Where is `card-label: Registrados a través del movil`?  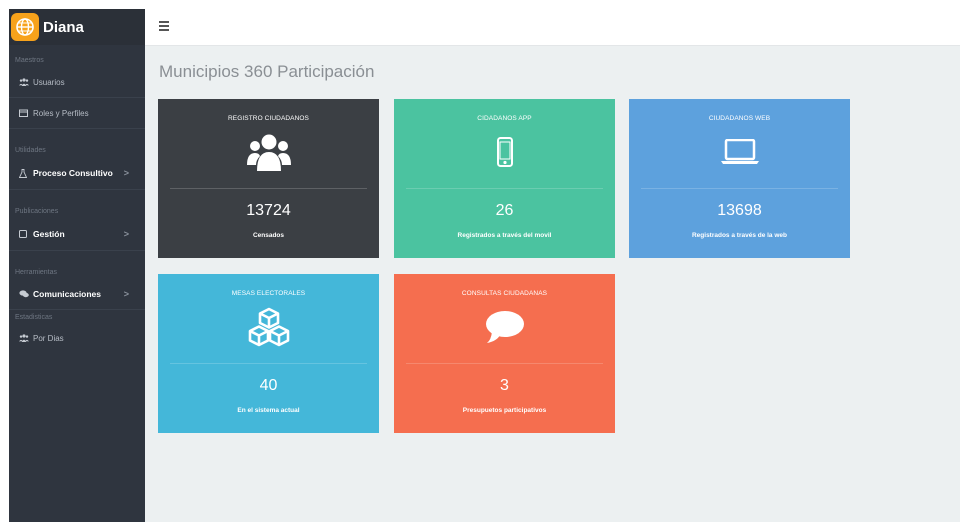 card-label: Registrados a través del movil is located at coordinates (504, 235).